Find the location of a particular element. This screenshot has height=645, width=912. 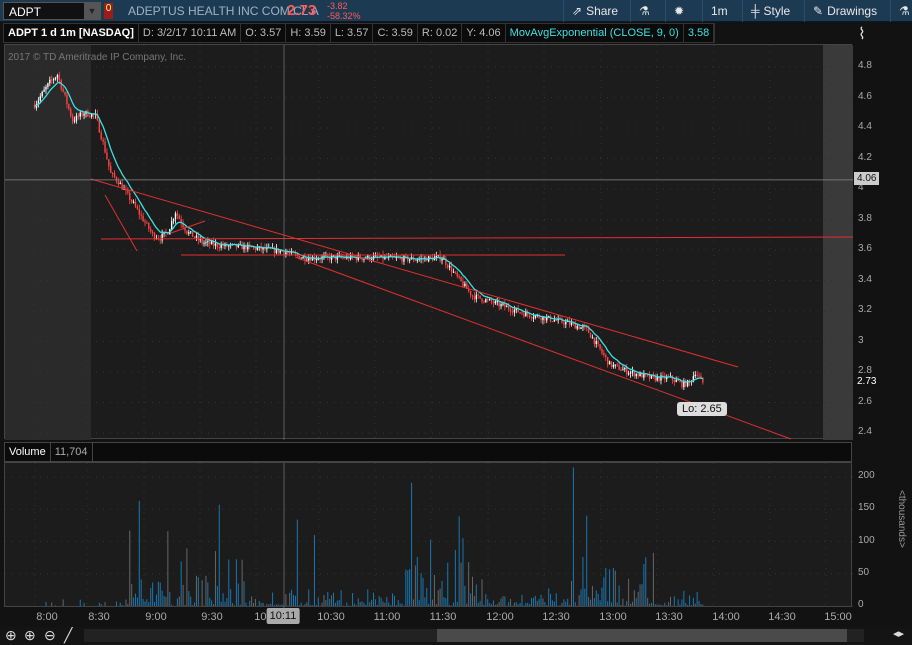

style-button: ╪ Style is located at coordinates (770, 11).